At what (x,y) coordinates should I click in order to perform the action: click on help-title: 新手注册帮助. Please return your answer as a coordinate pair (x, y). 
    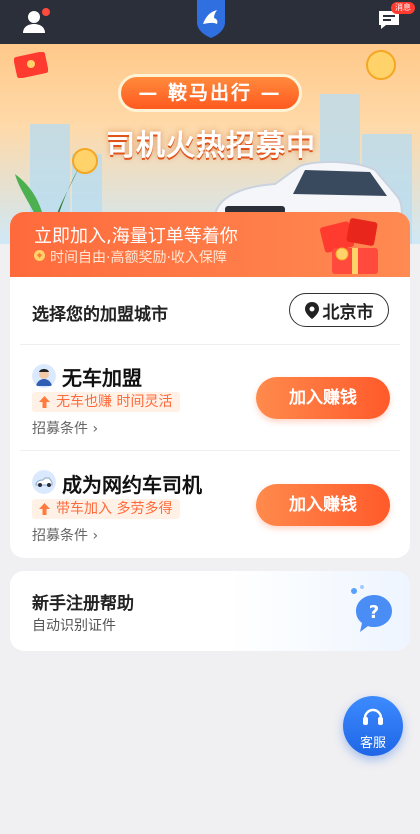
    Looking at the image, I should click on (83, 604).